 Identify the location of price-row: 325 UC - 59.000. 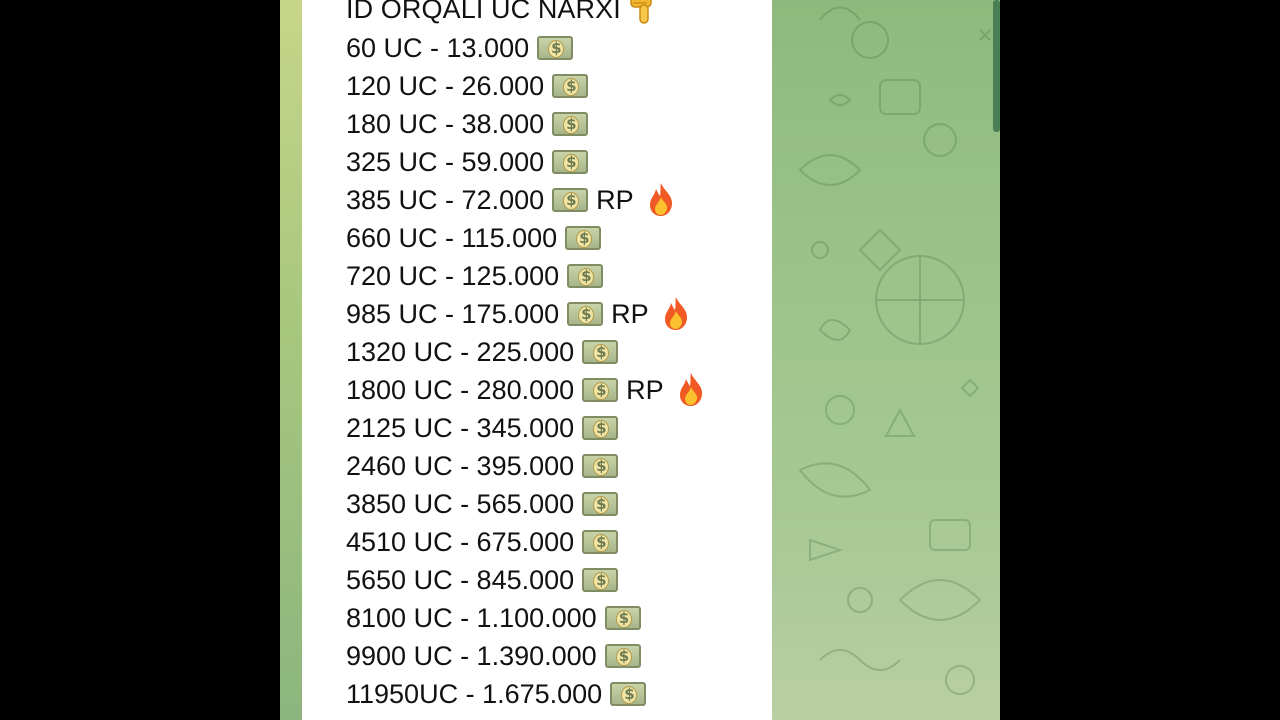
(526, 162).